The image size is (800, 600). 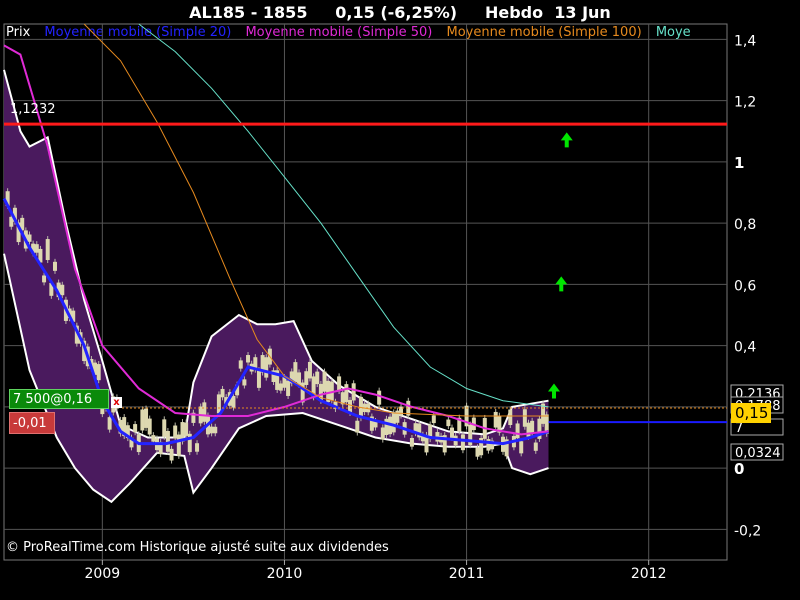 What do you see at coordinates (758, 453) in the screenshot?
I see `price-label-low: 0,0324` at bounding box center [758, 453].